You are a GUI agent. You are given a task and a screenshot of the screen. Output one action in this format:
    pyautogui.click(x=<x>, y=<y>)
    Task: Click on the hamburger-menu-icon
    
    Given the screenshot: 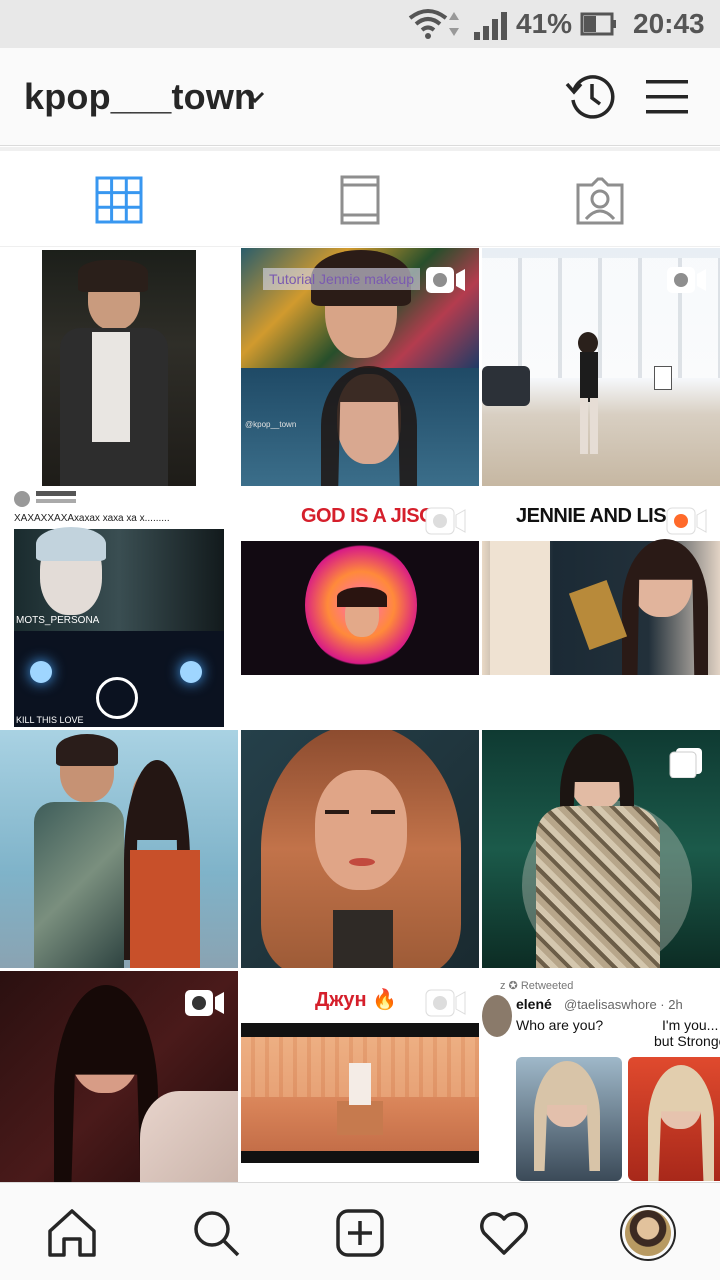 What is the action you would take?
    pyautogui.click(x=669, y=97)
    